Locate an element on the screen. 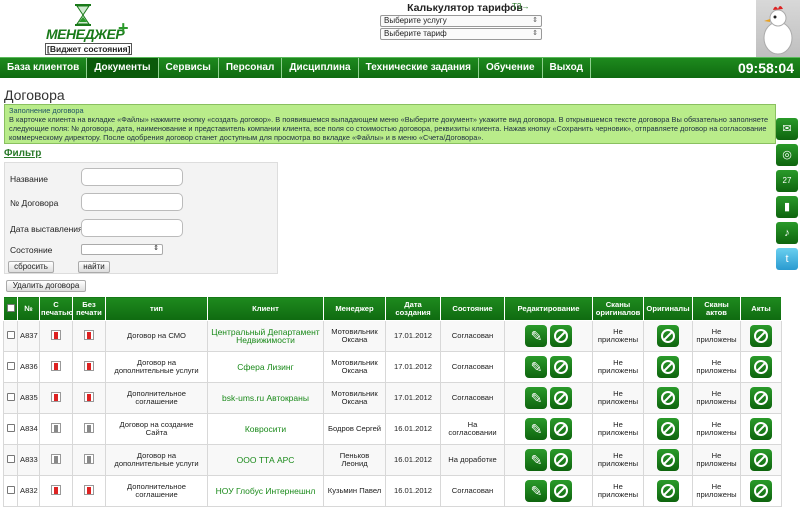  nav-item-documents: Документы is located at coordinates (123, 68).